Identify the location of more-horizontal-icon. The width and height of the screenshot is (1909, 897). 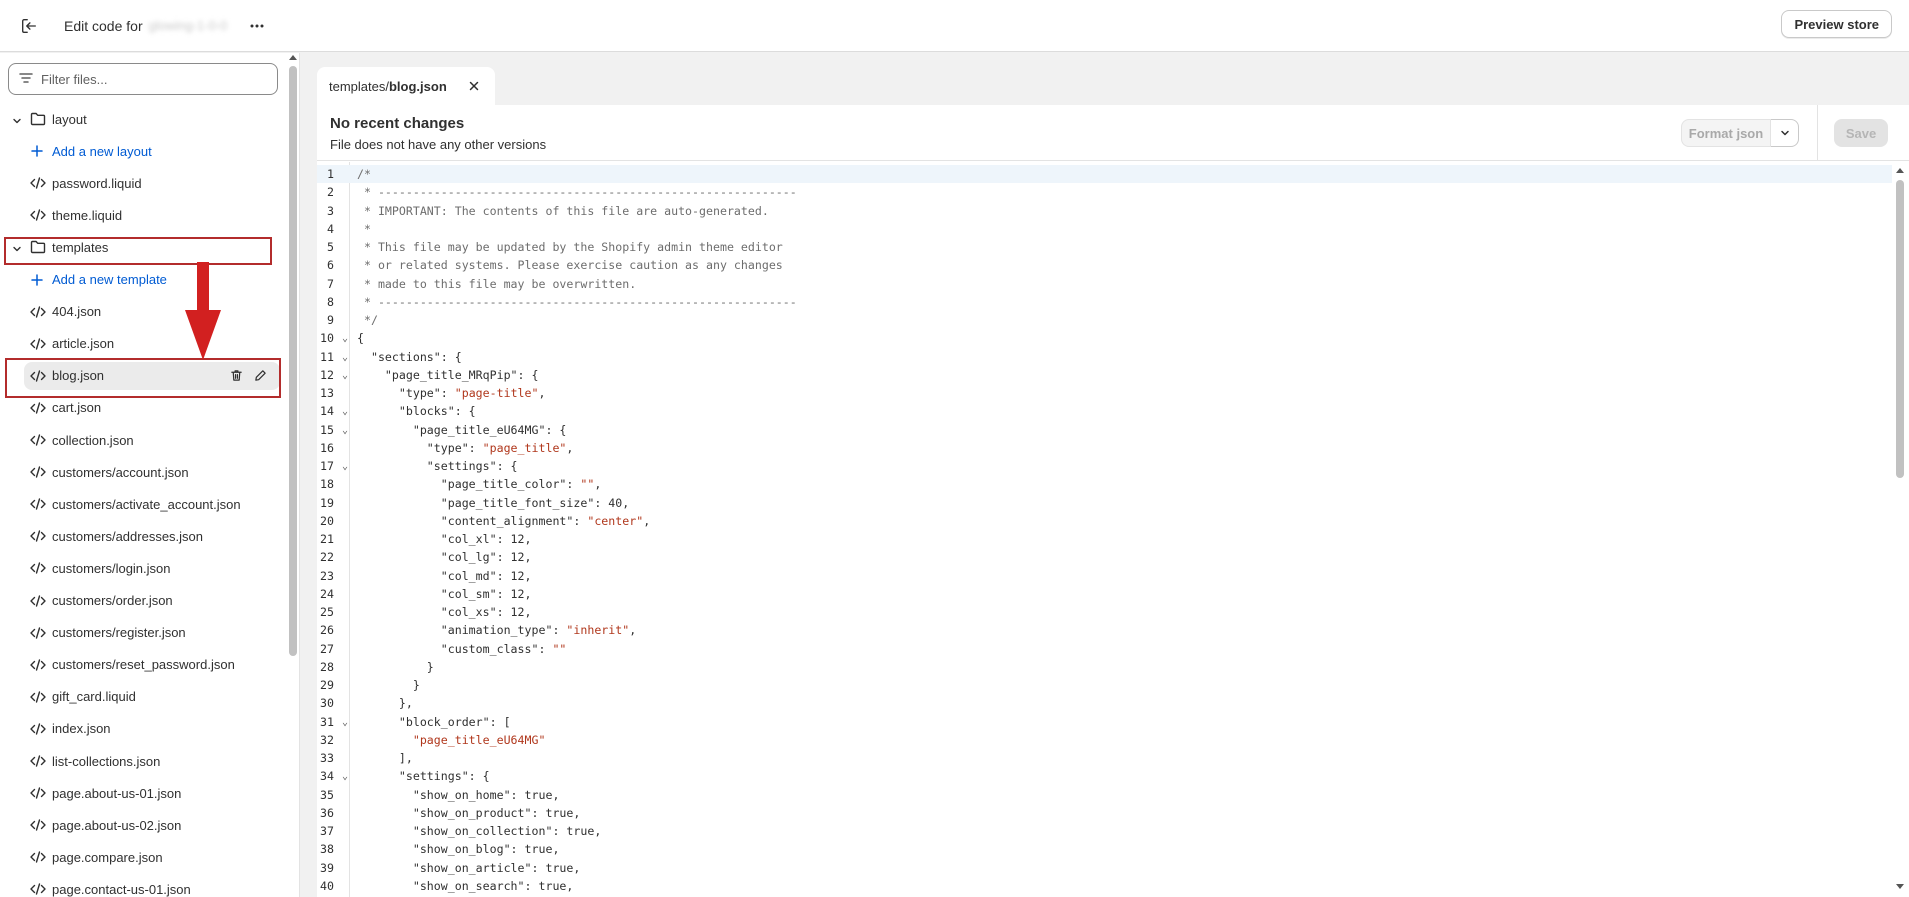
(257, 26).